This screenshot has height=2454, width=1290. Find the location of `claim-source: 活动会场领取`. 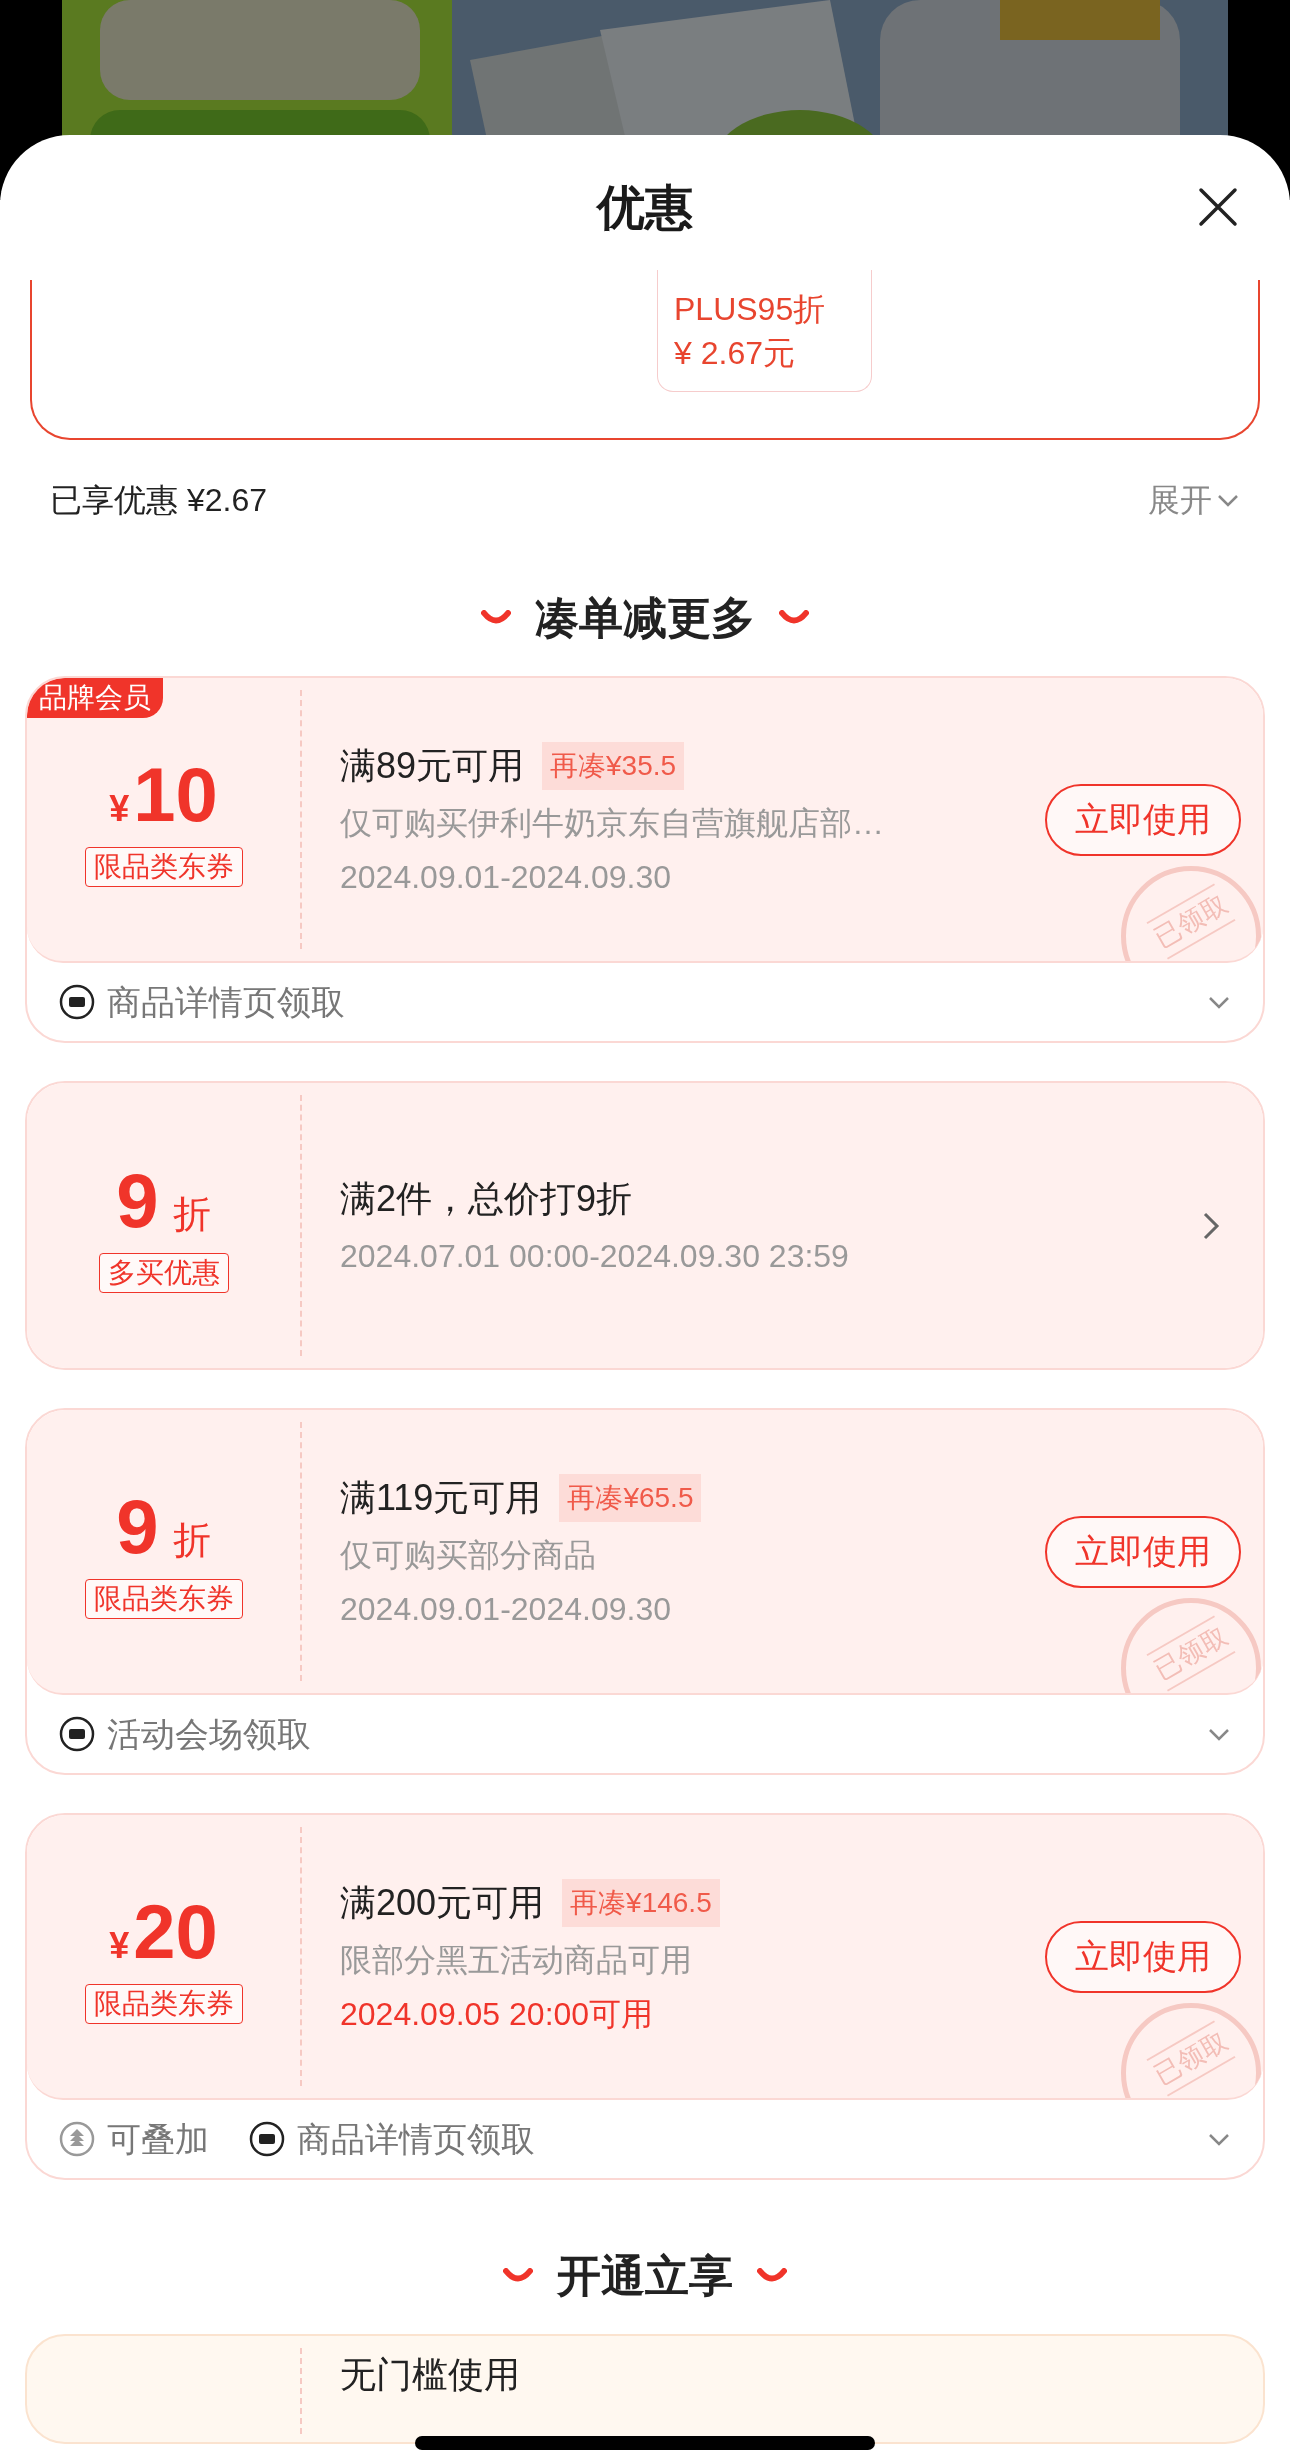

claim-source: 活动会场领取 is located at coordinates (209, 1734).